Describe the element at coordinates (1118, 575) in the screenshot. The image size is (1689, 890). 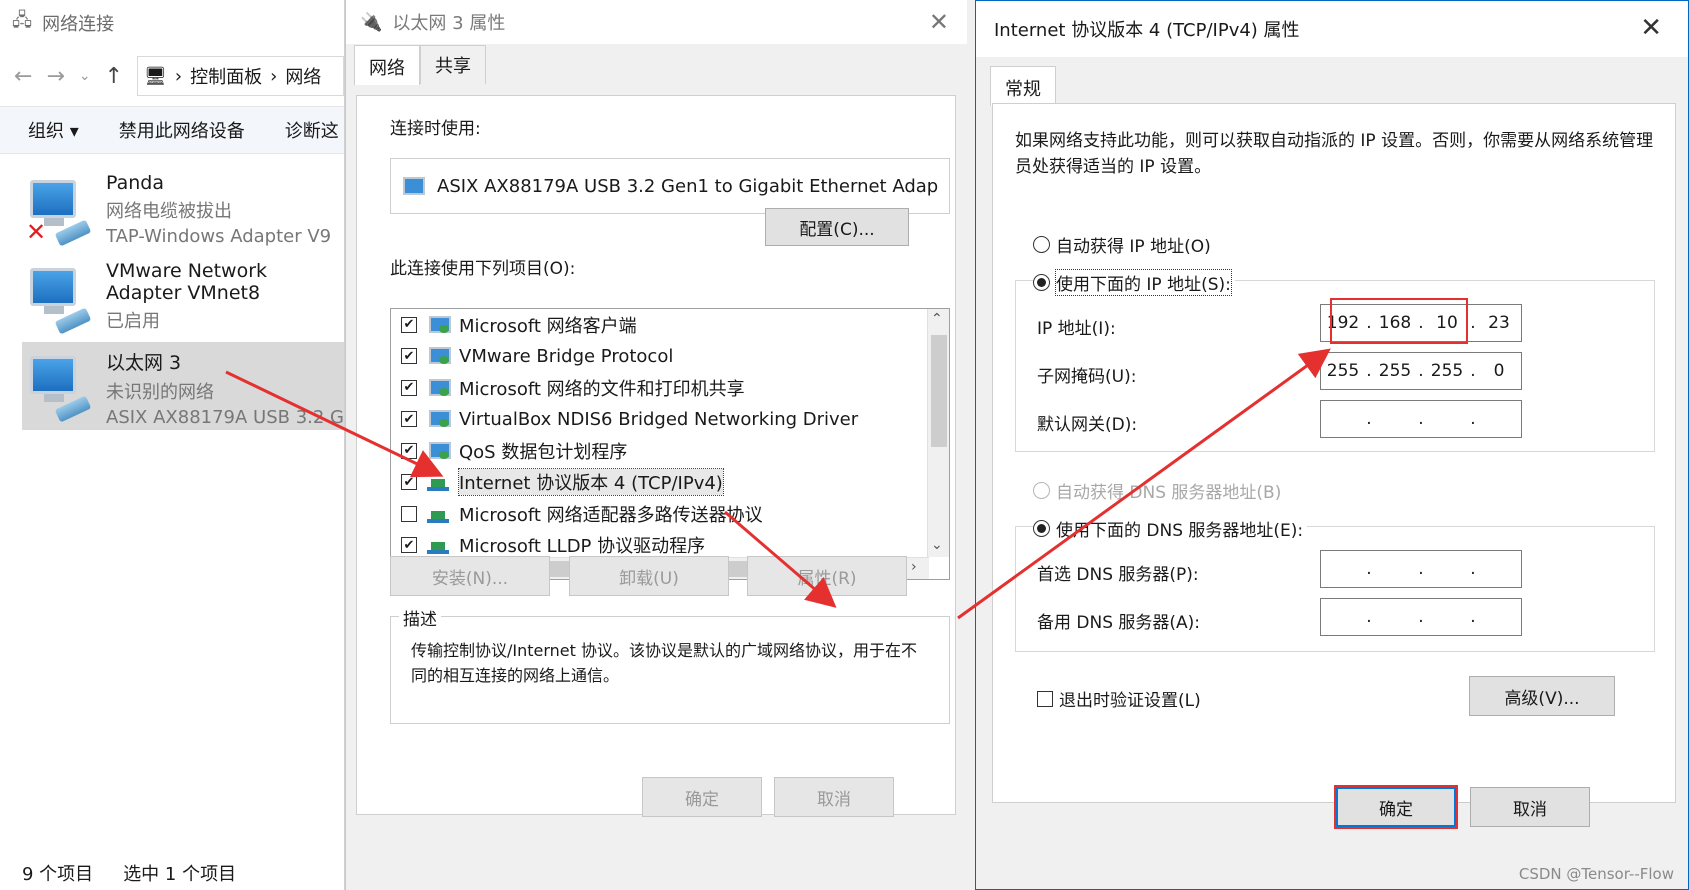
I see `preferred-dns-label: 首选 DNS 服务器(P):` at that location.